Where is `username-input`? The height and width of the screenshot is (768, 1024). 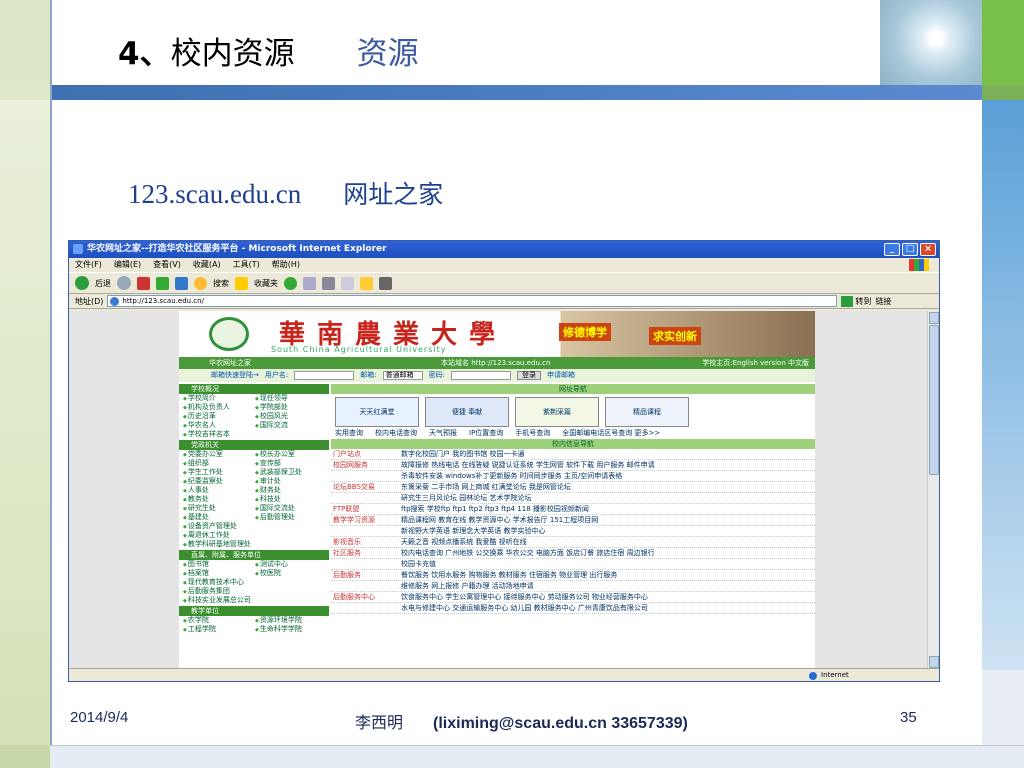
username-input is located at coordinates (324, 375).